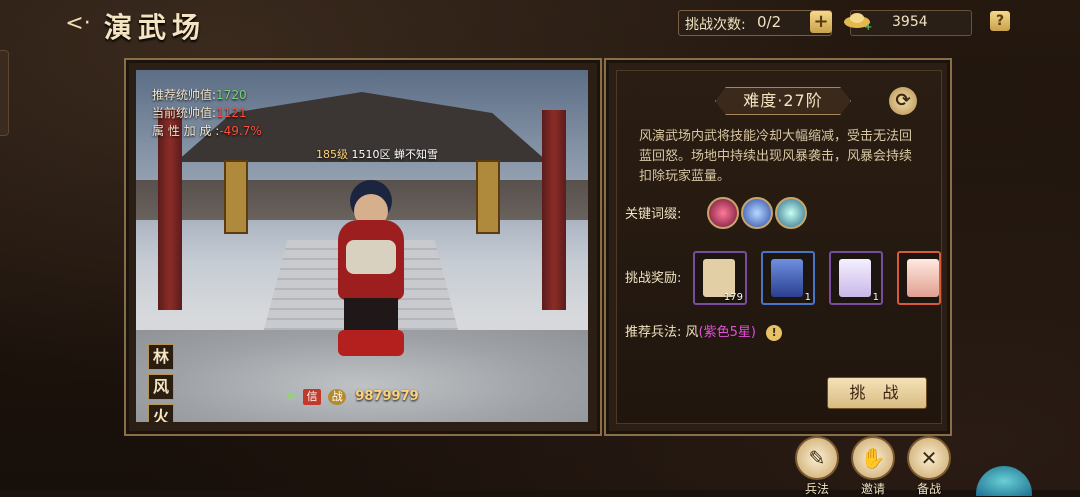 The image size is (1080, 497). What do you see at coordinates (727, 332) in the screenshot?
I see `recommend-detail: (紫色5星)` at bounding box center [727, 332].